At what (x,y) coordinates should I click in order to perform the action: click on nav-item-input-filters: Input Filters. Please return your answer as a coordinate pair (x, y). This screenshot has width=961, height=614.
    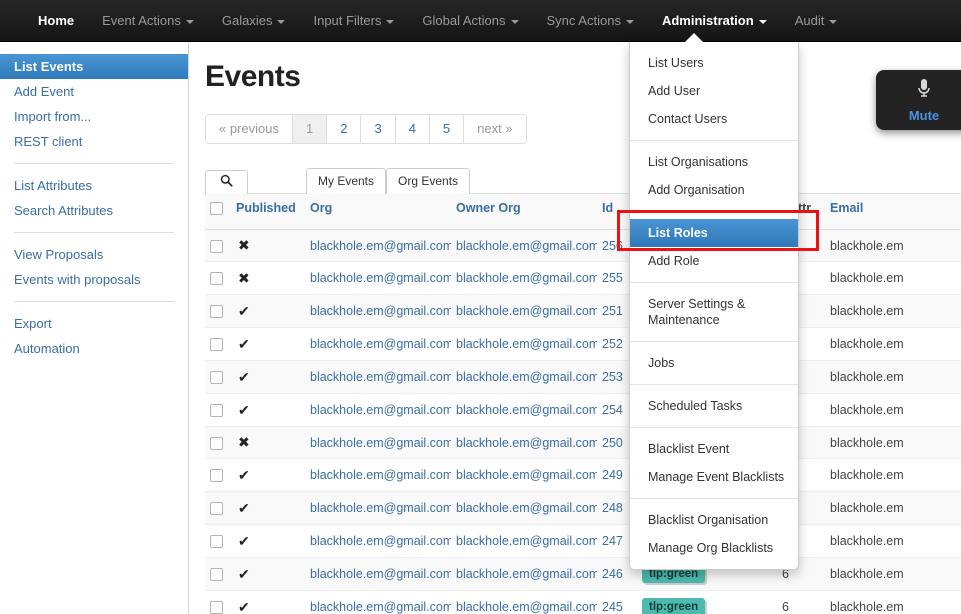
    Looking at the image, I should click on (353, 21).